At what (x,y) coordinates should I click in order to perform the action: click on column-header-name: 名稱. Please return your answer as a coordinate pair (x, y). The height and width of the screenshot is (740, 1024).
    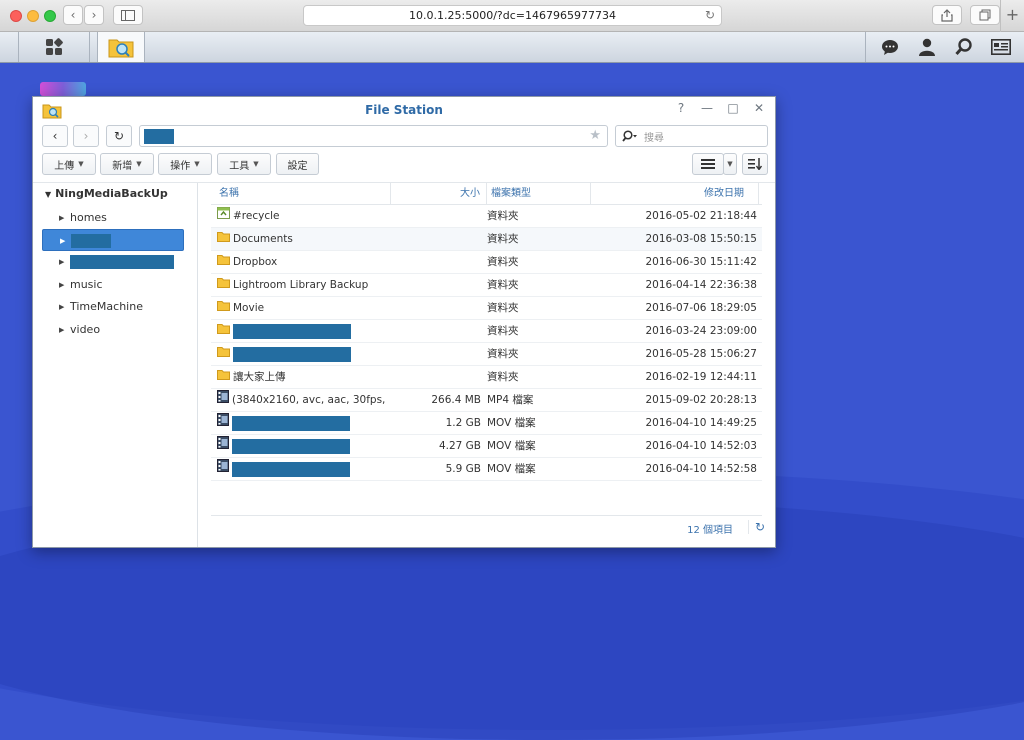
    Looking at the image, I should click on (301, 193).